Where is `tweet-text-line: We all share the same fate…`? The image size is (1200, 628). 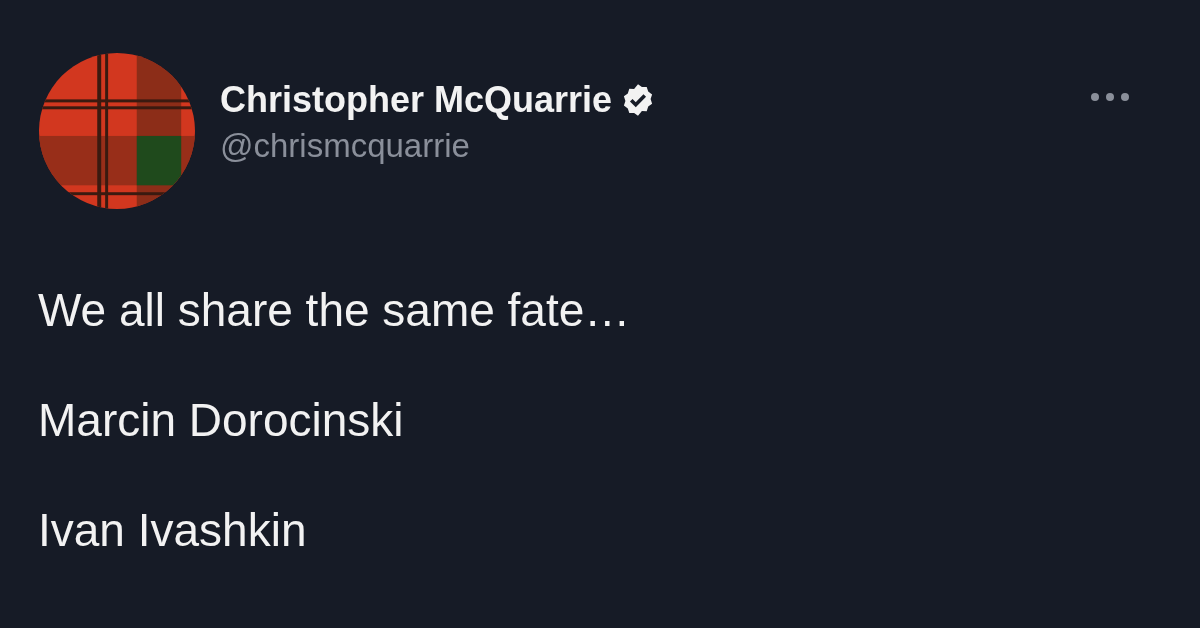 tweet-text-line: We all share the same fate… is located at coordinates (334, 310).